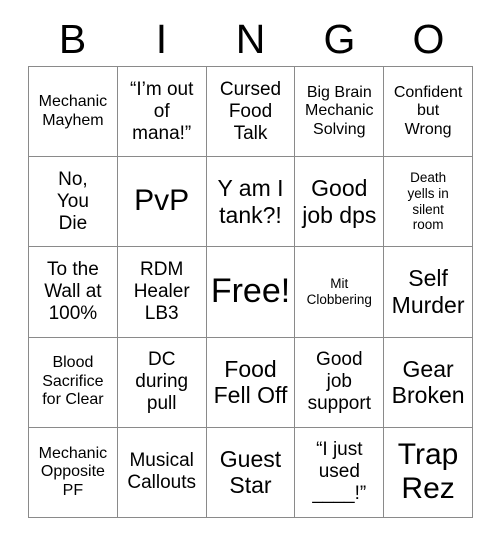  I want to click on bingo-cell-label: “I’m out of mana!”, so click(162, 111).